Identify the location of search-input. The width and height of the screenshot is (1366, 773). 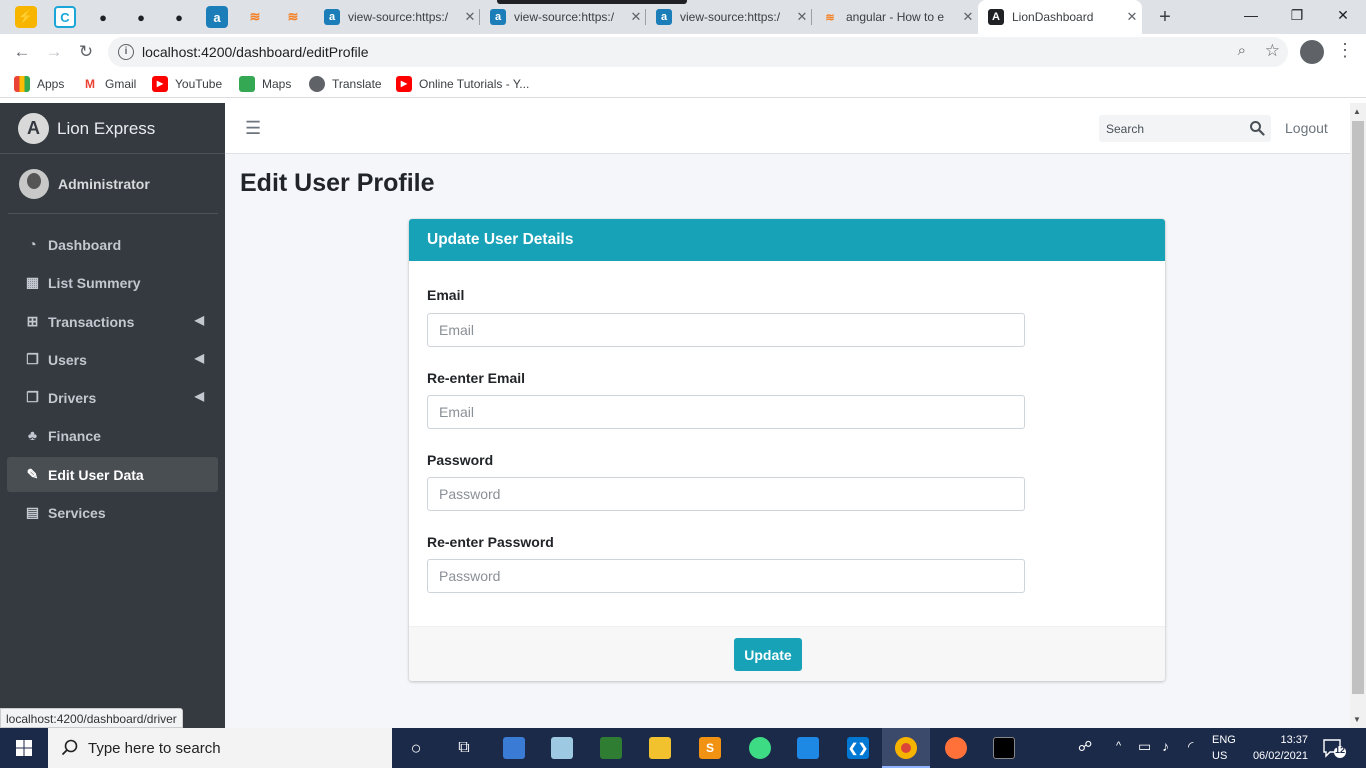
(1171, 128).